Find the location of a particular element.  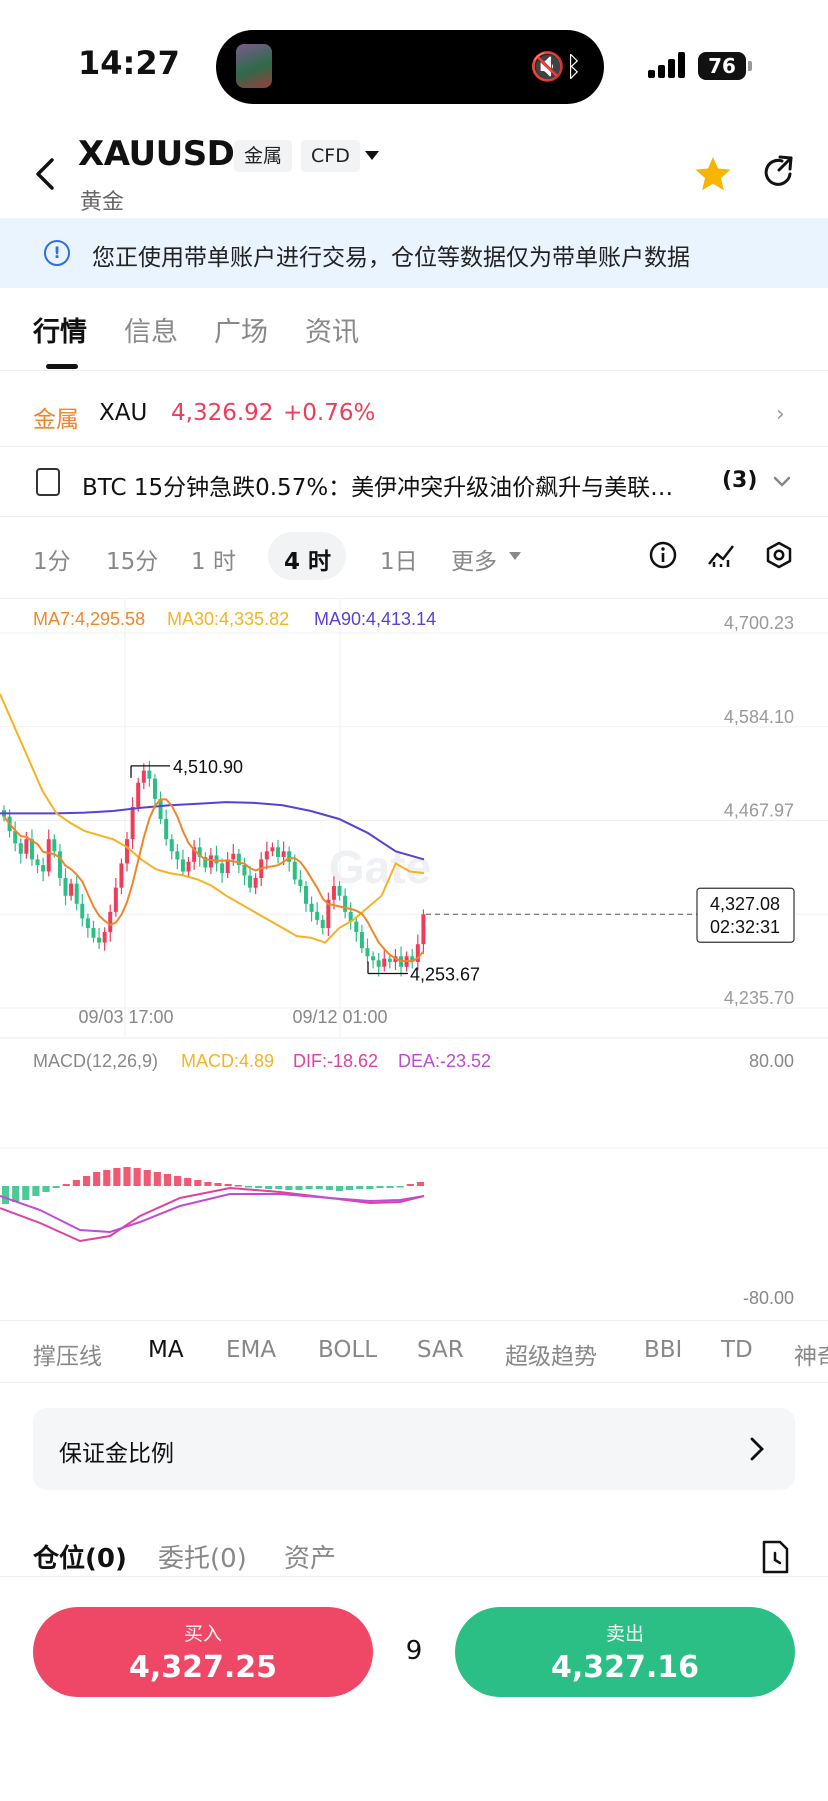

timeframe-more: 更多 is located at coordinates (474, 559).